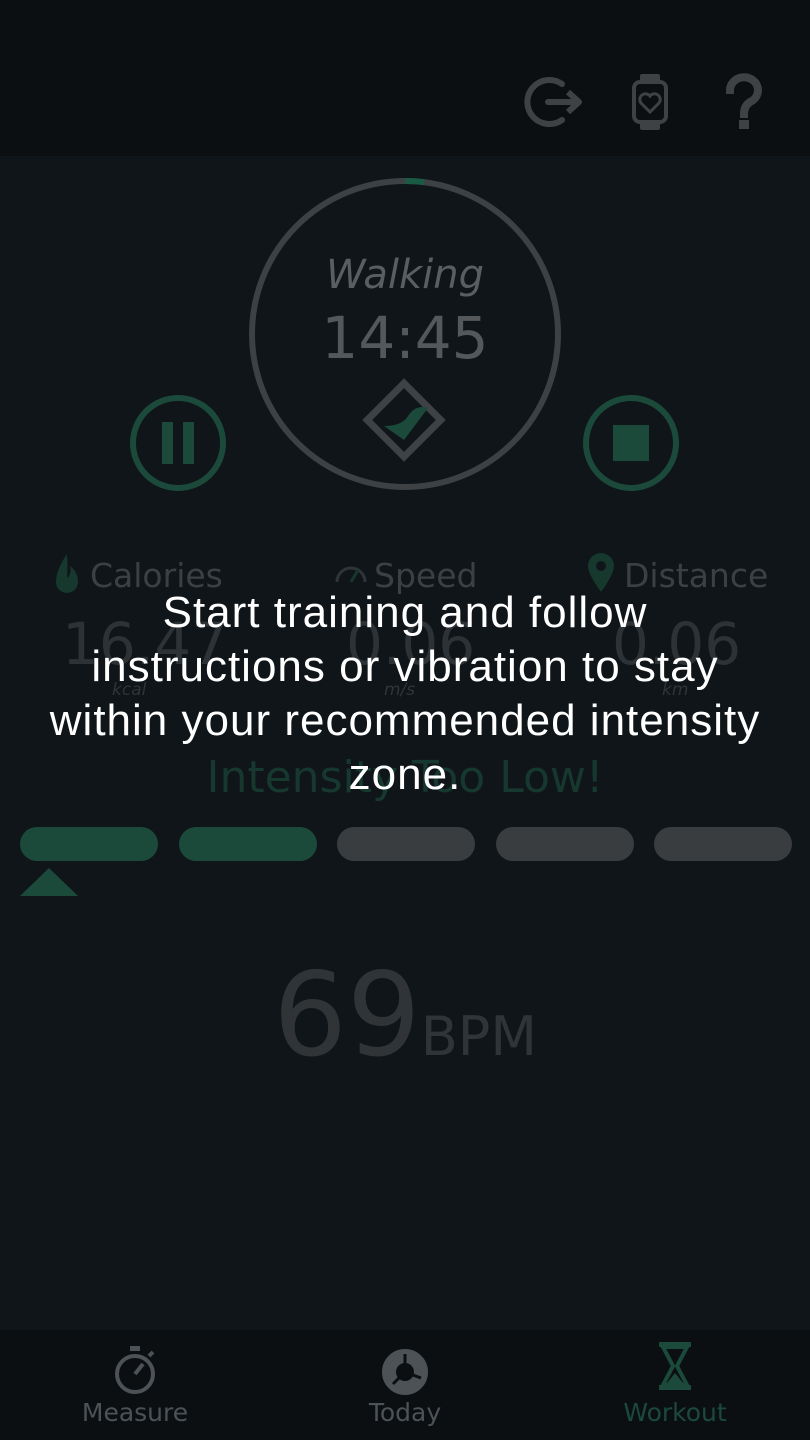  What do you see at coordinates (178, 443) in the screenshot?
I see `pause-button` at bounding box center [178, 443].